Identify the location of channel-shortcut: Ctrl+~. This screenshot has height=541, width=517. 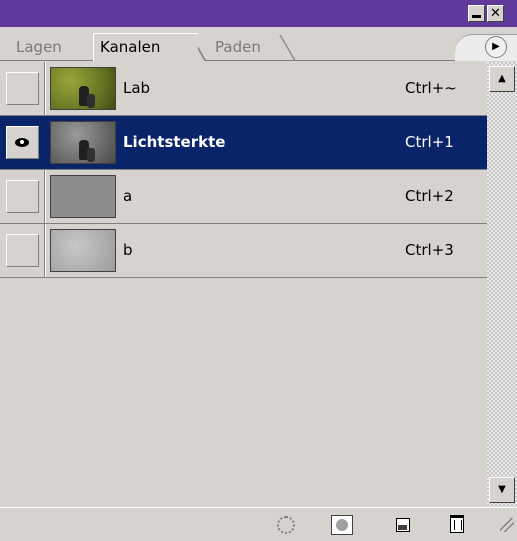
(431, 88).